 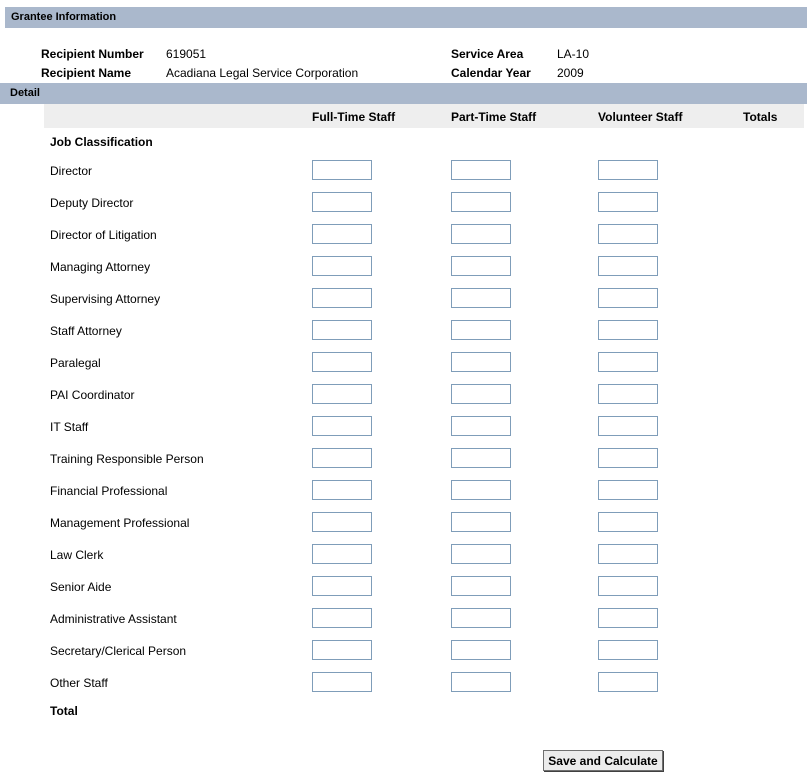 What do you see at coordinates (573, 54) in the screenshot?
I see `service-area-value: LA-10` at bounding box center [573, 54].